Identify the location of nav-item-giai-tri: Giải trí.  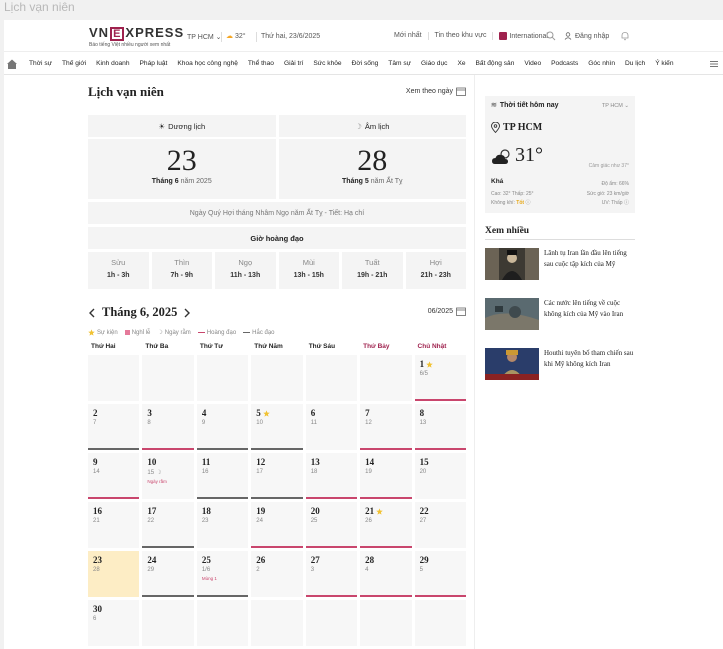
(293, 63).